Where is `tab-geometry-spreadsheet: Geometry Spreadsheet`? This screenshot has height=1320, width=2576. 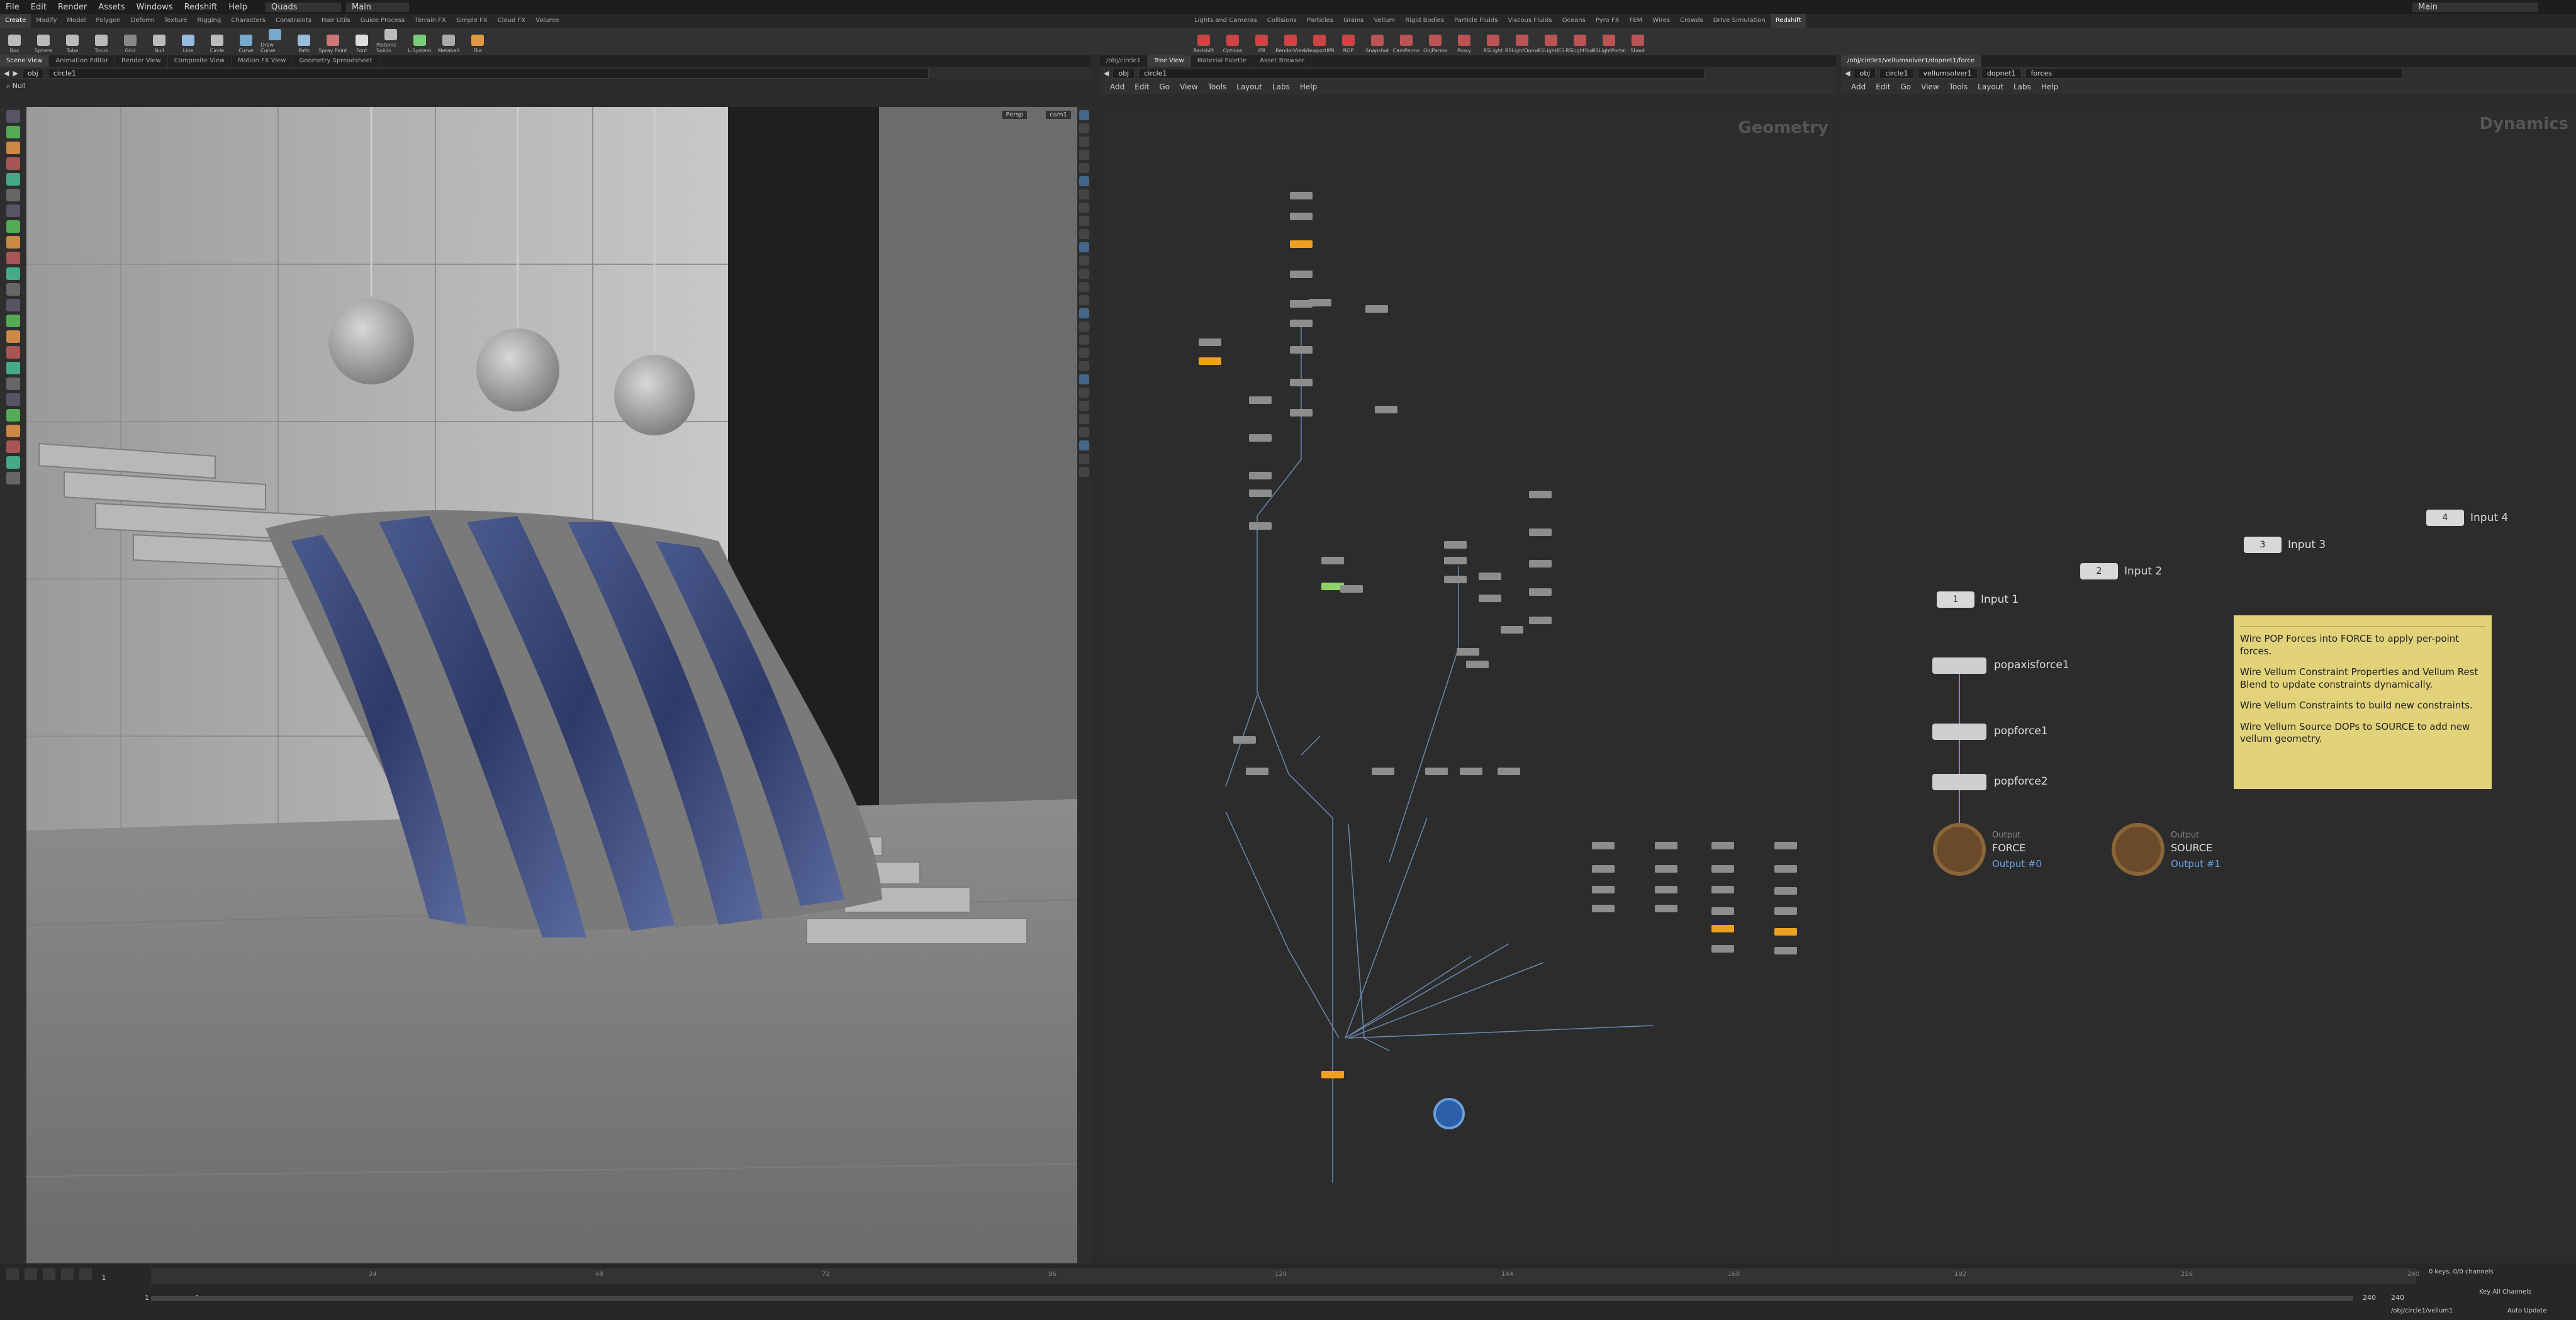 tab-geometry-spreadsheet: Geometry Spreadsheet is located at coordinates (336, 61).